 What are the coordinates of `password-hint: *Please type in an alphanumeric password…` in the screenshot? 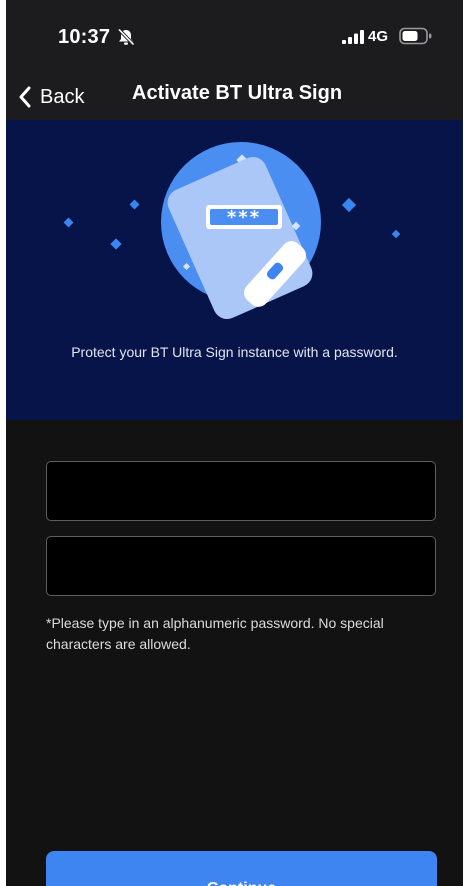 It's located at (215, 633).